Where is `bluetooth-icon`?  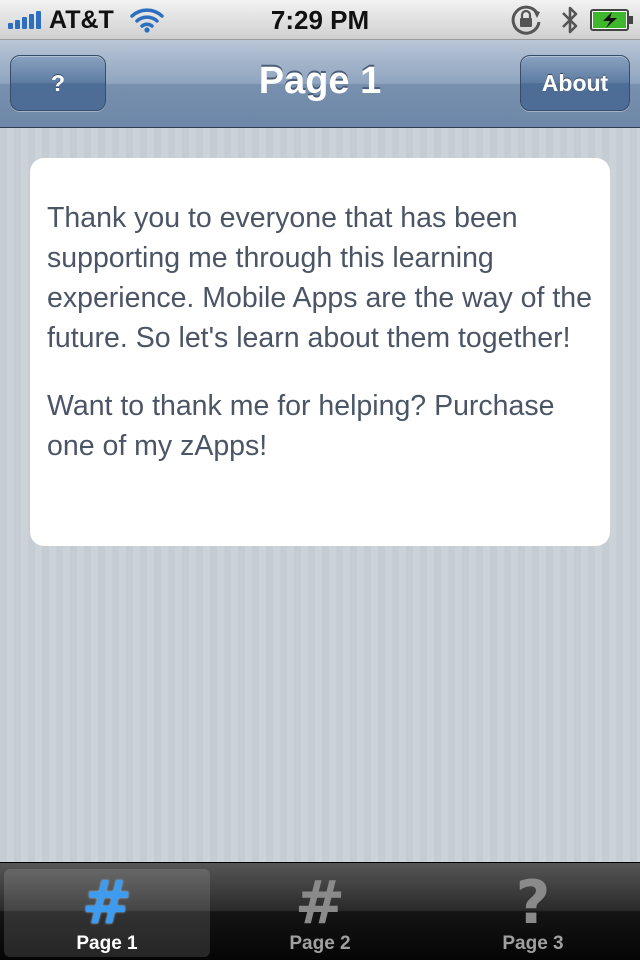 bluetooth-icon is located at coordinates (570, 20).